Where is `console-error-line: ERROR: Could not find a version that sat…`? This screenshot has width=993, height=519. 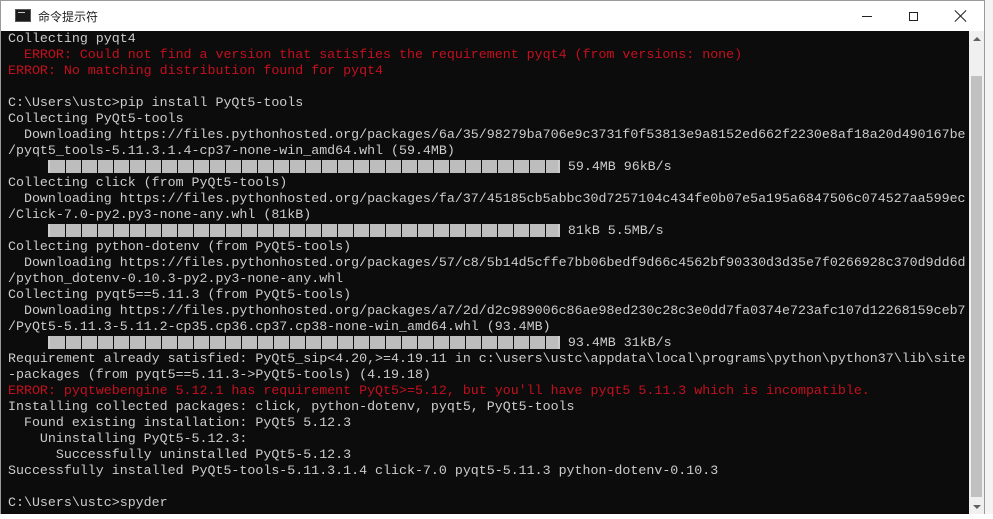
console-error-line: ERROR: Could not find a version that sat… is located at coordinates (375, 54).